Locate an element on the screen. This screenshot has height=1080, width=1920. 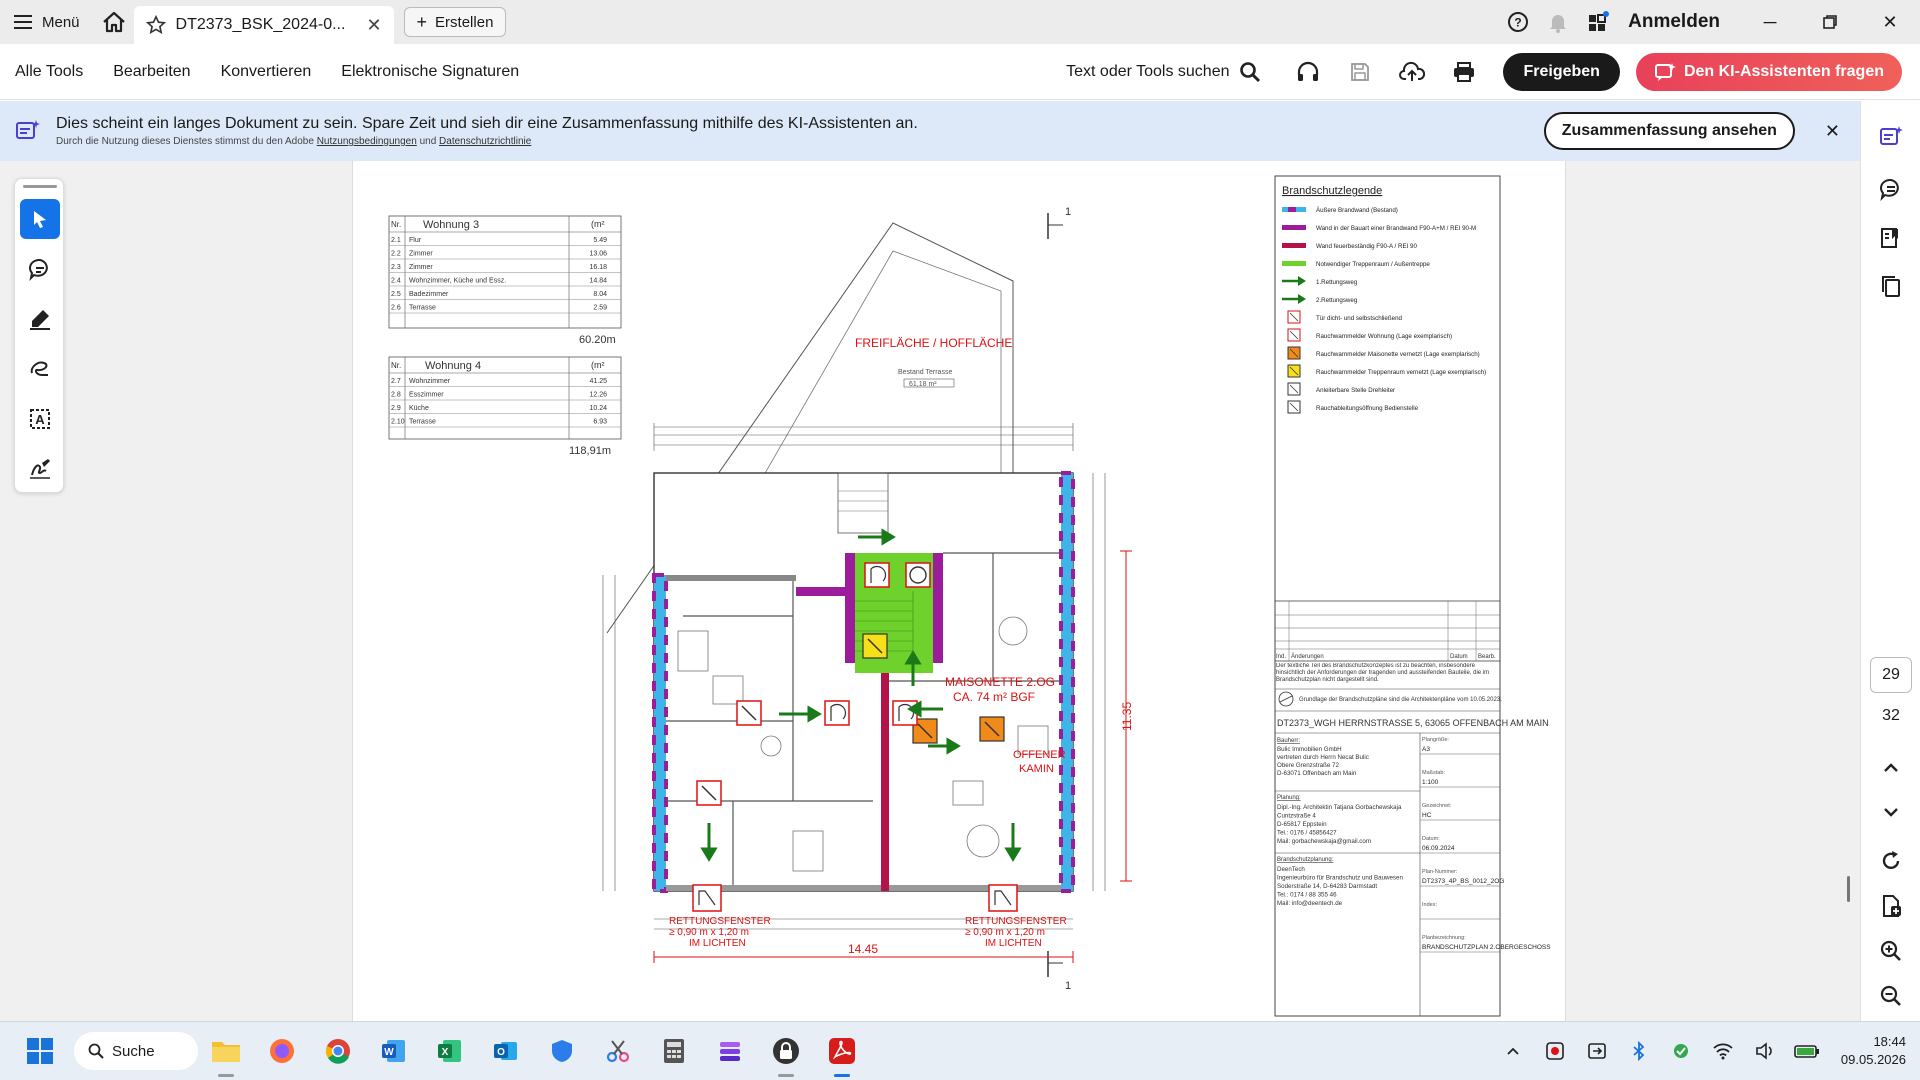
rotate-button is located at coordinates (1891, 861).